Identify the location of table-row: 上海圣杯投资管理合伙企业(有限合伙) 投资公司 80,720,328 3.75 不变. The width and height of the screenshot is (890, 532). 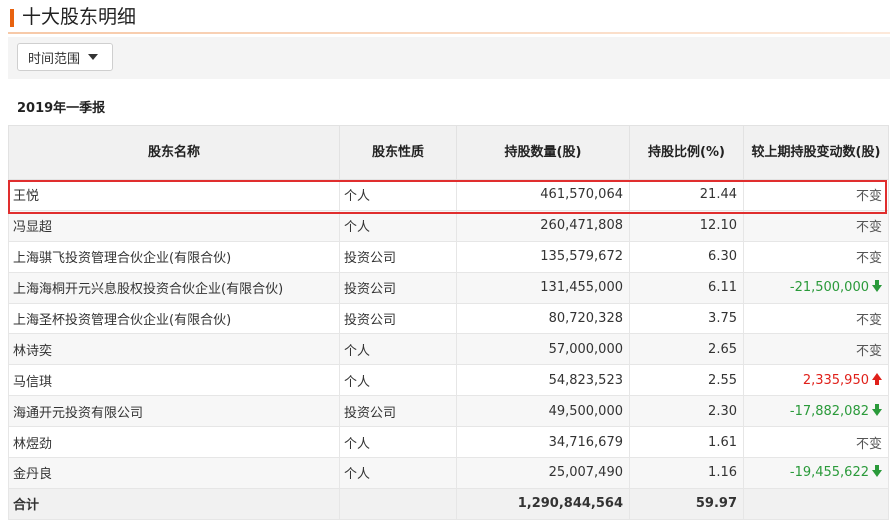
(448, 318).